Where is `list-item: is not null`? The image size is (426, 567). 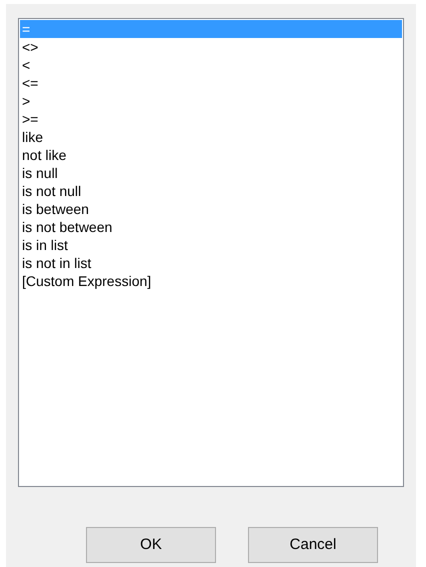
list-item: is not null is located at coordinates (211, 191).